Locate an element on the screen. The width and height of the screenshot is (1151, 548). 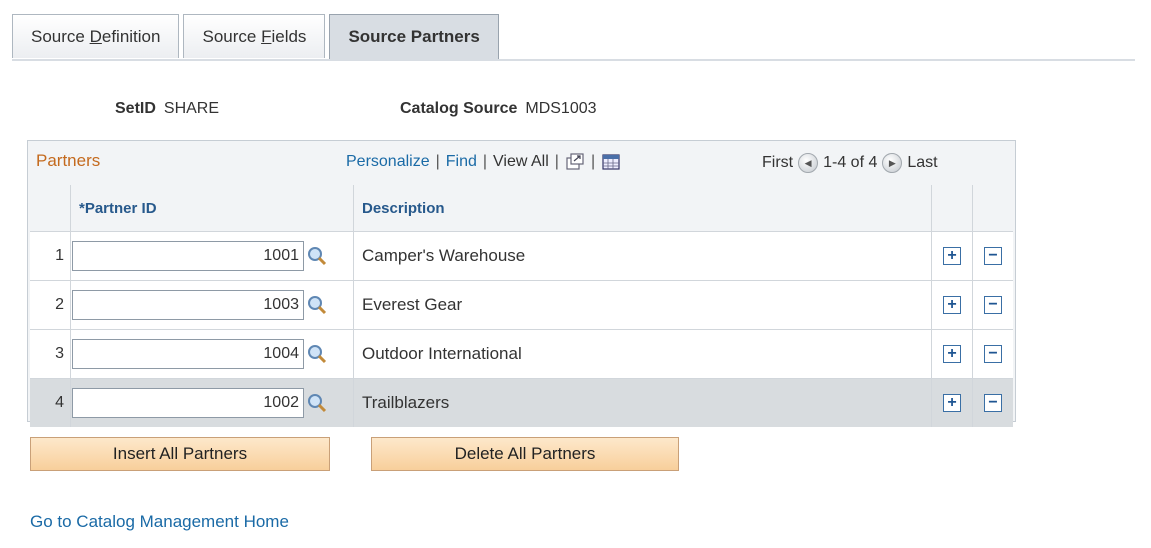
table-row: 2 1003 Everest Gear + − is located at coordinates (521, 305).